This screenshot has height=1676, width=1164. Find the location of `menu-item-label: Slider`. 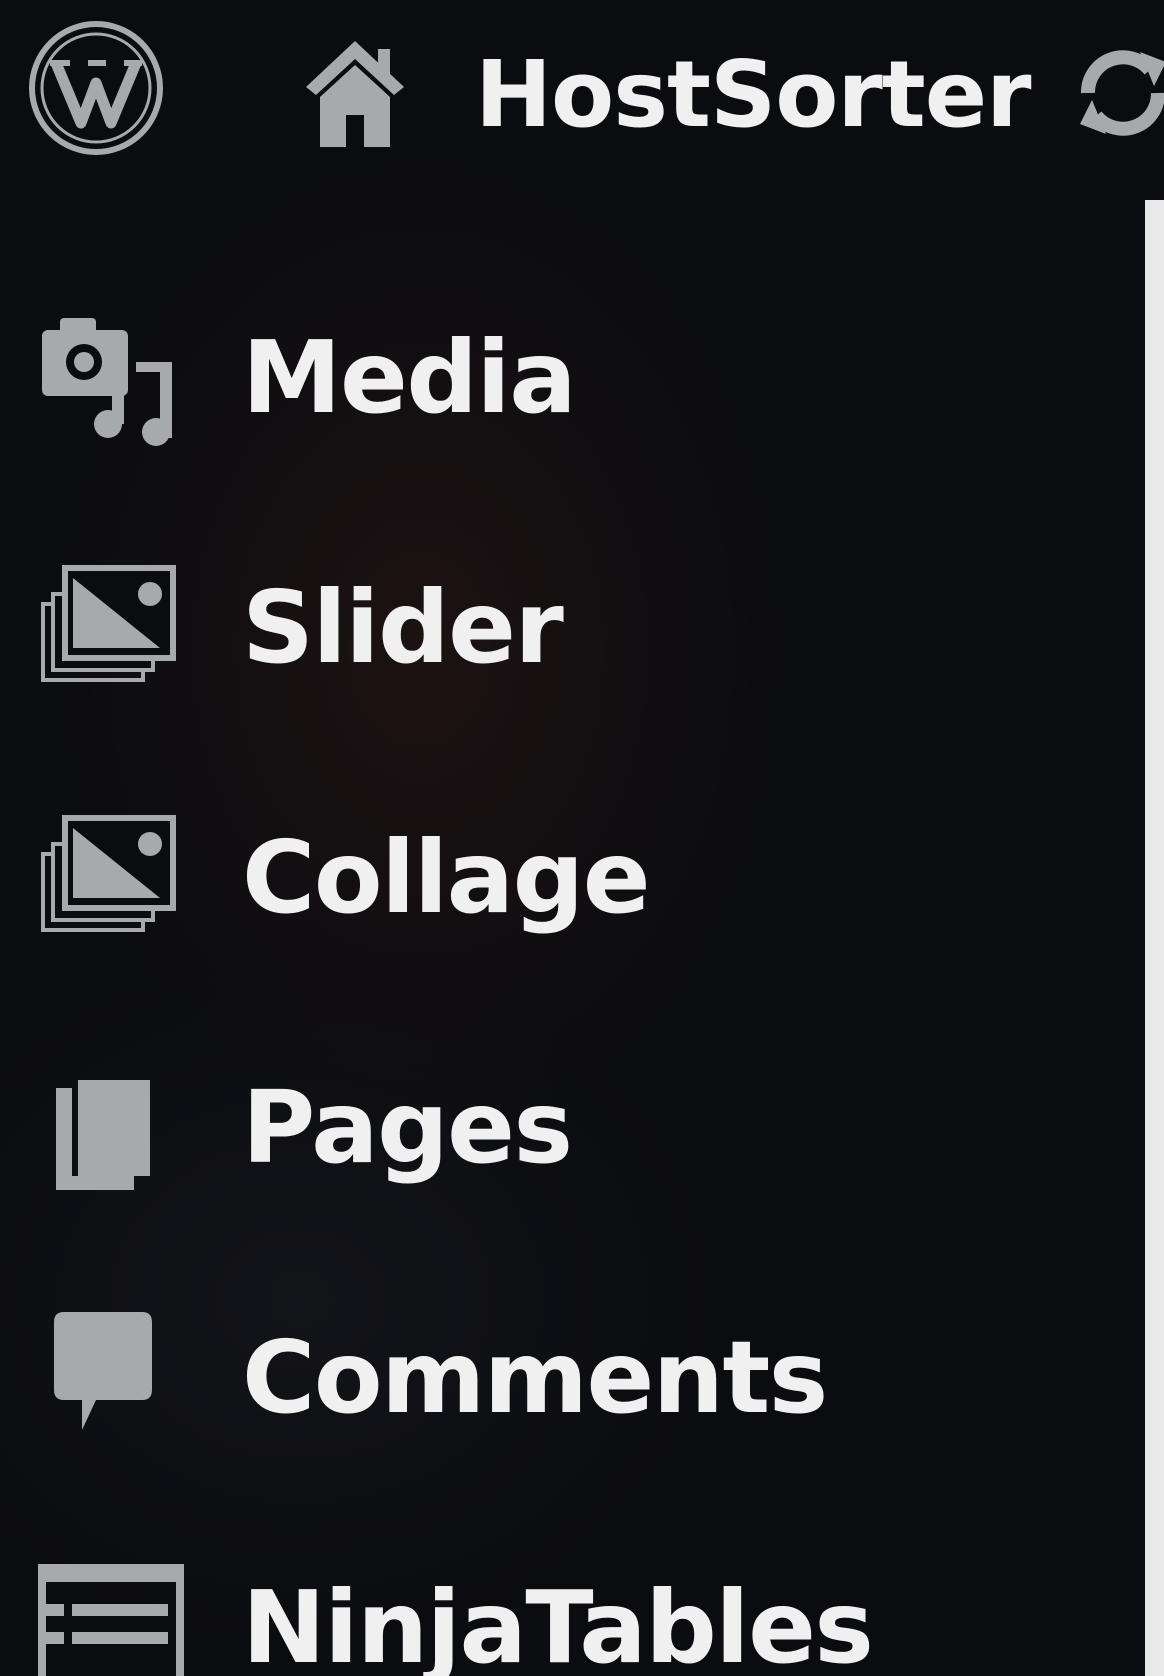

menu-item-label: Slider is located at coordinates (403, 627).